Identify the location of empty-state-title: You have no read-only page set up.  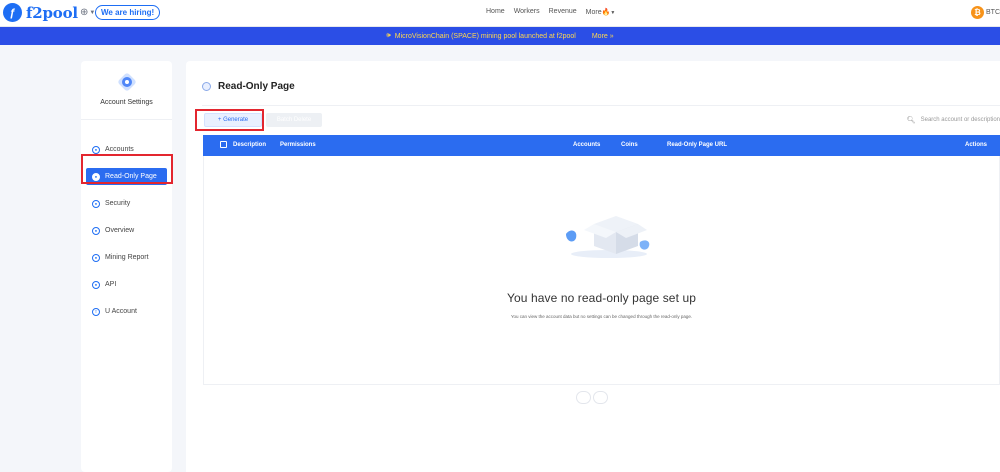
(601, 298).